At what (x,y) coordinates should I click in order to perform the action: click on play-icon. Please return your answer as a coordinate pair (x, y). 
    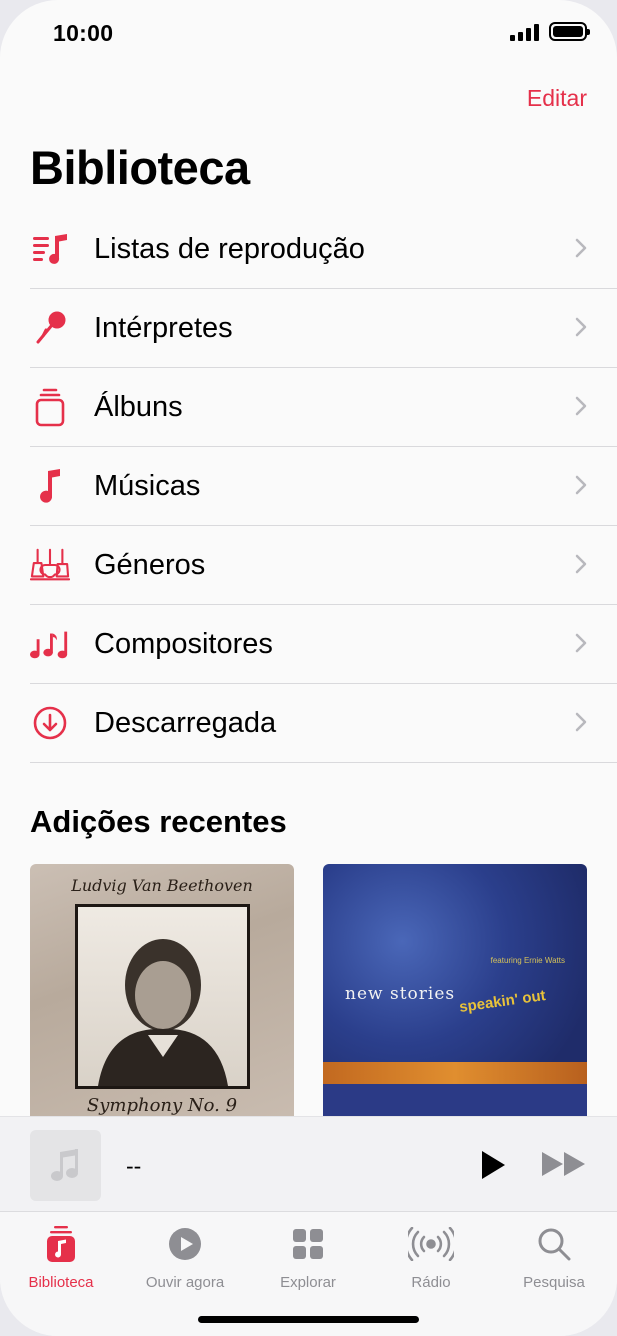
    Looking at the image, I should click on (493, 1165).